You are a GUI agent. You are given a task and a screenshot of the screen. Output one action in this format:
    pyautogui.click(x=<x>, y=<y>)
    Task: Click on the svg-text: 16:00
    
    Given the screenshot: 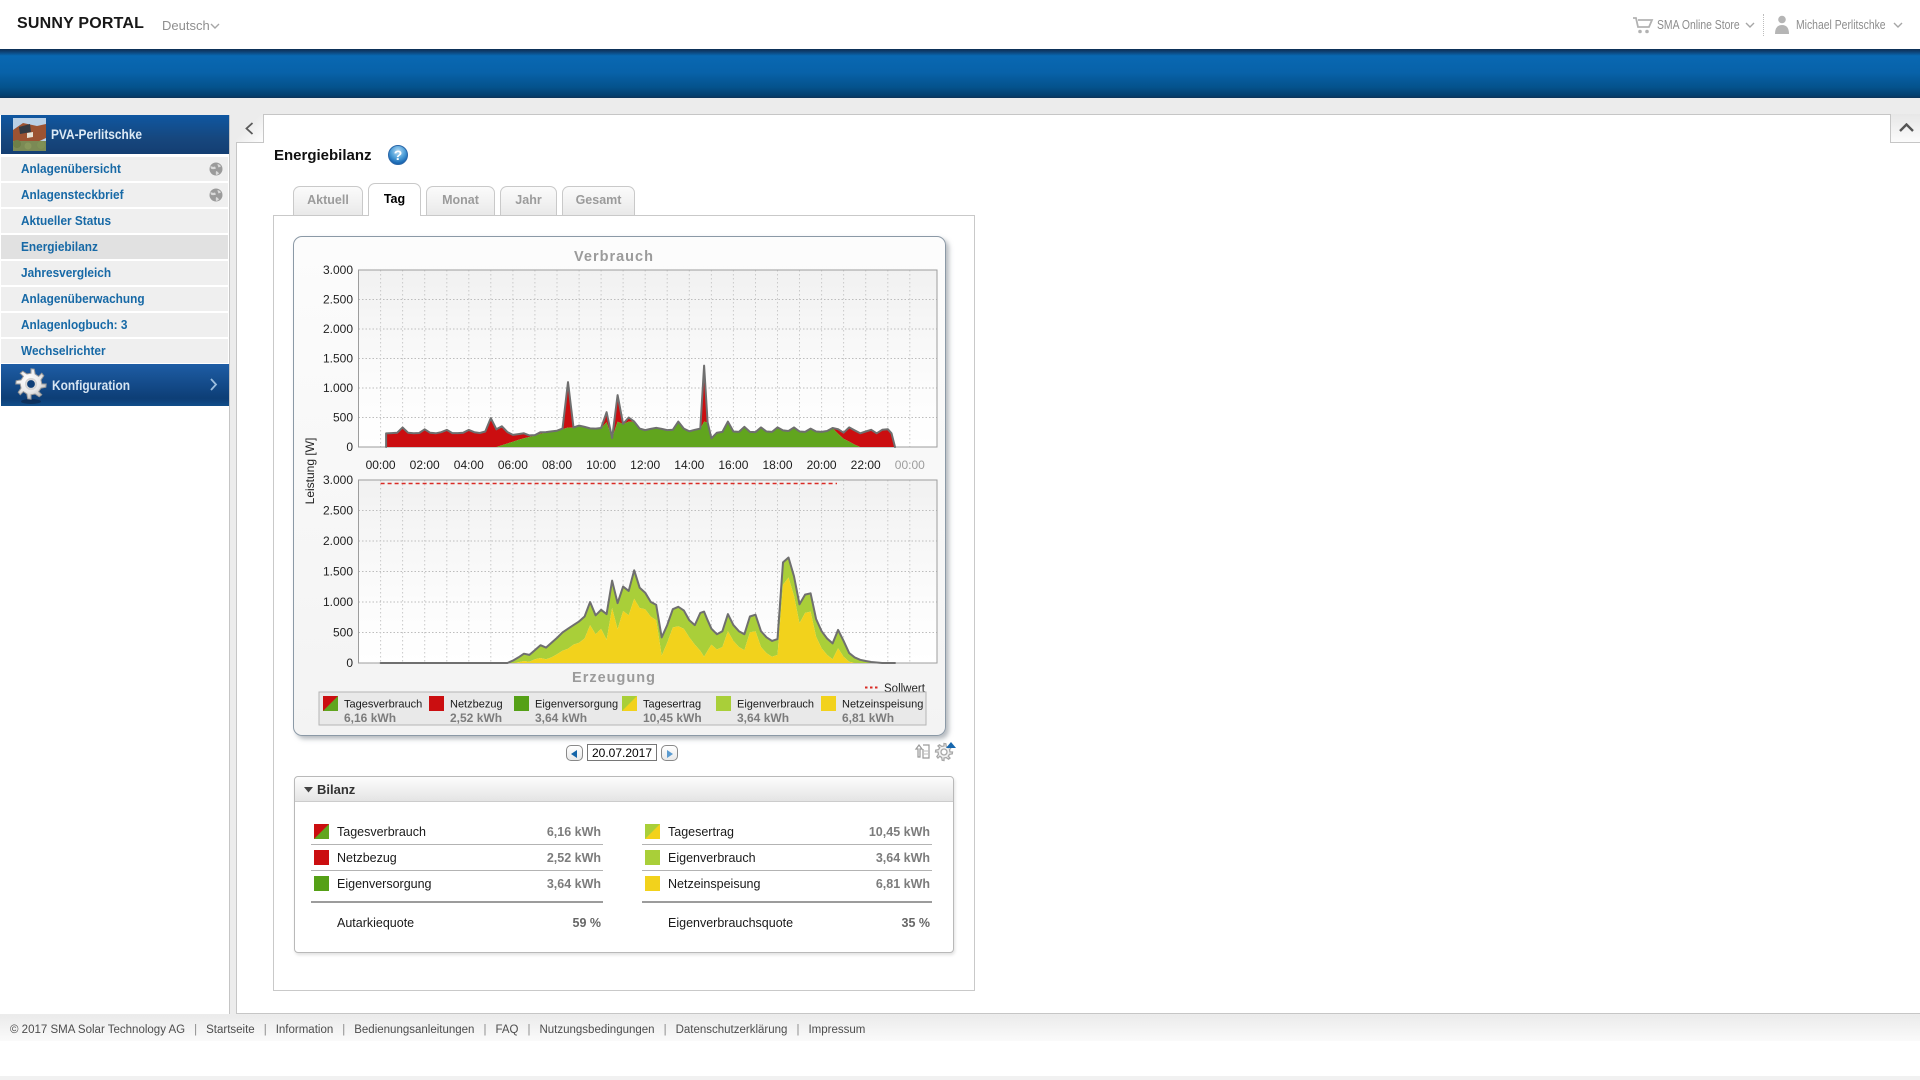 What is the action you would take?
    pyautogui.click(x=733, y=465)
    